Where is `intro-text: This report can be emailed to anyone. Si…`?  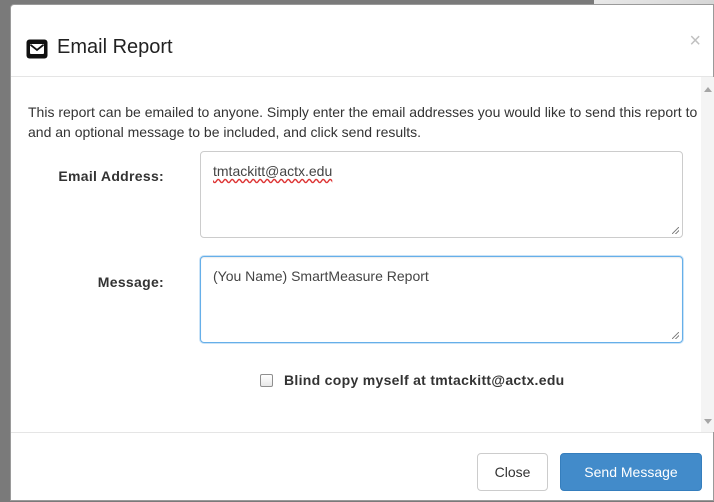 intro-text: This report can be emailed to anyone. Si… is located at coordinates (363, 122).